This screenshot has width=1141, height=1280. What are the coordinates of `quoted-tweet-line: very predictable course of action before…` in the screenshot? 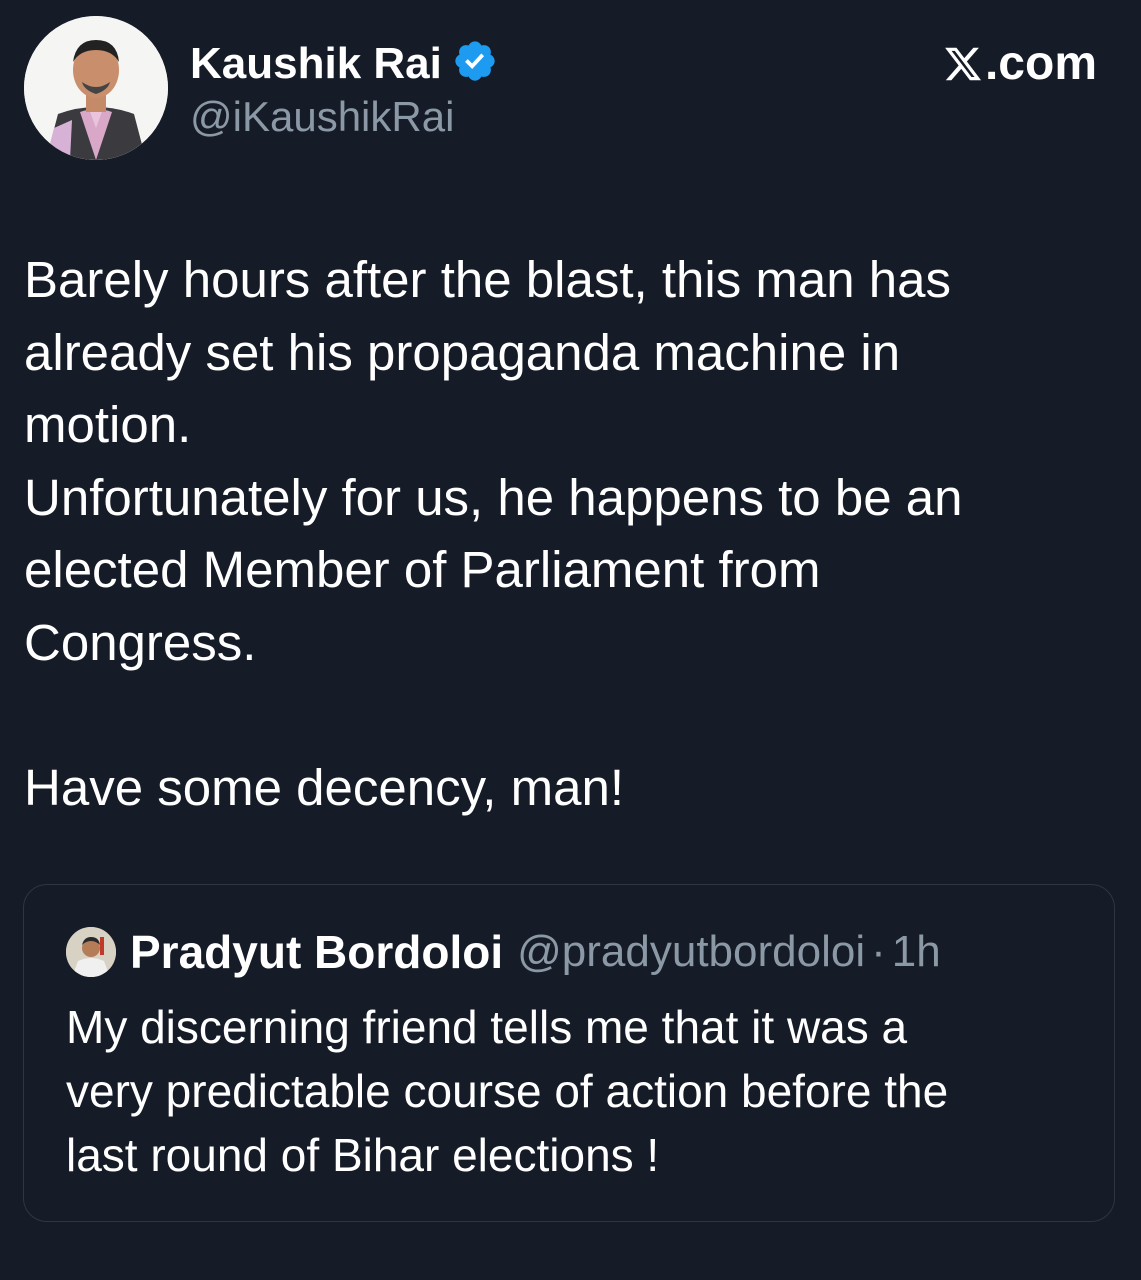 It's located at (507, 1091).